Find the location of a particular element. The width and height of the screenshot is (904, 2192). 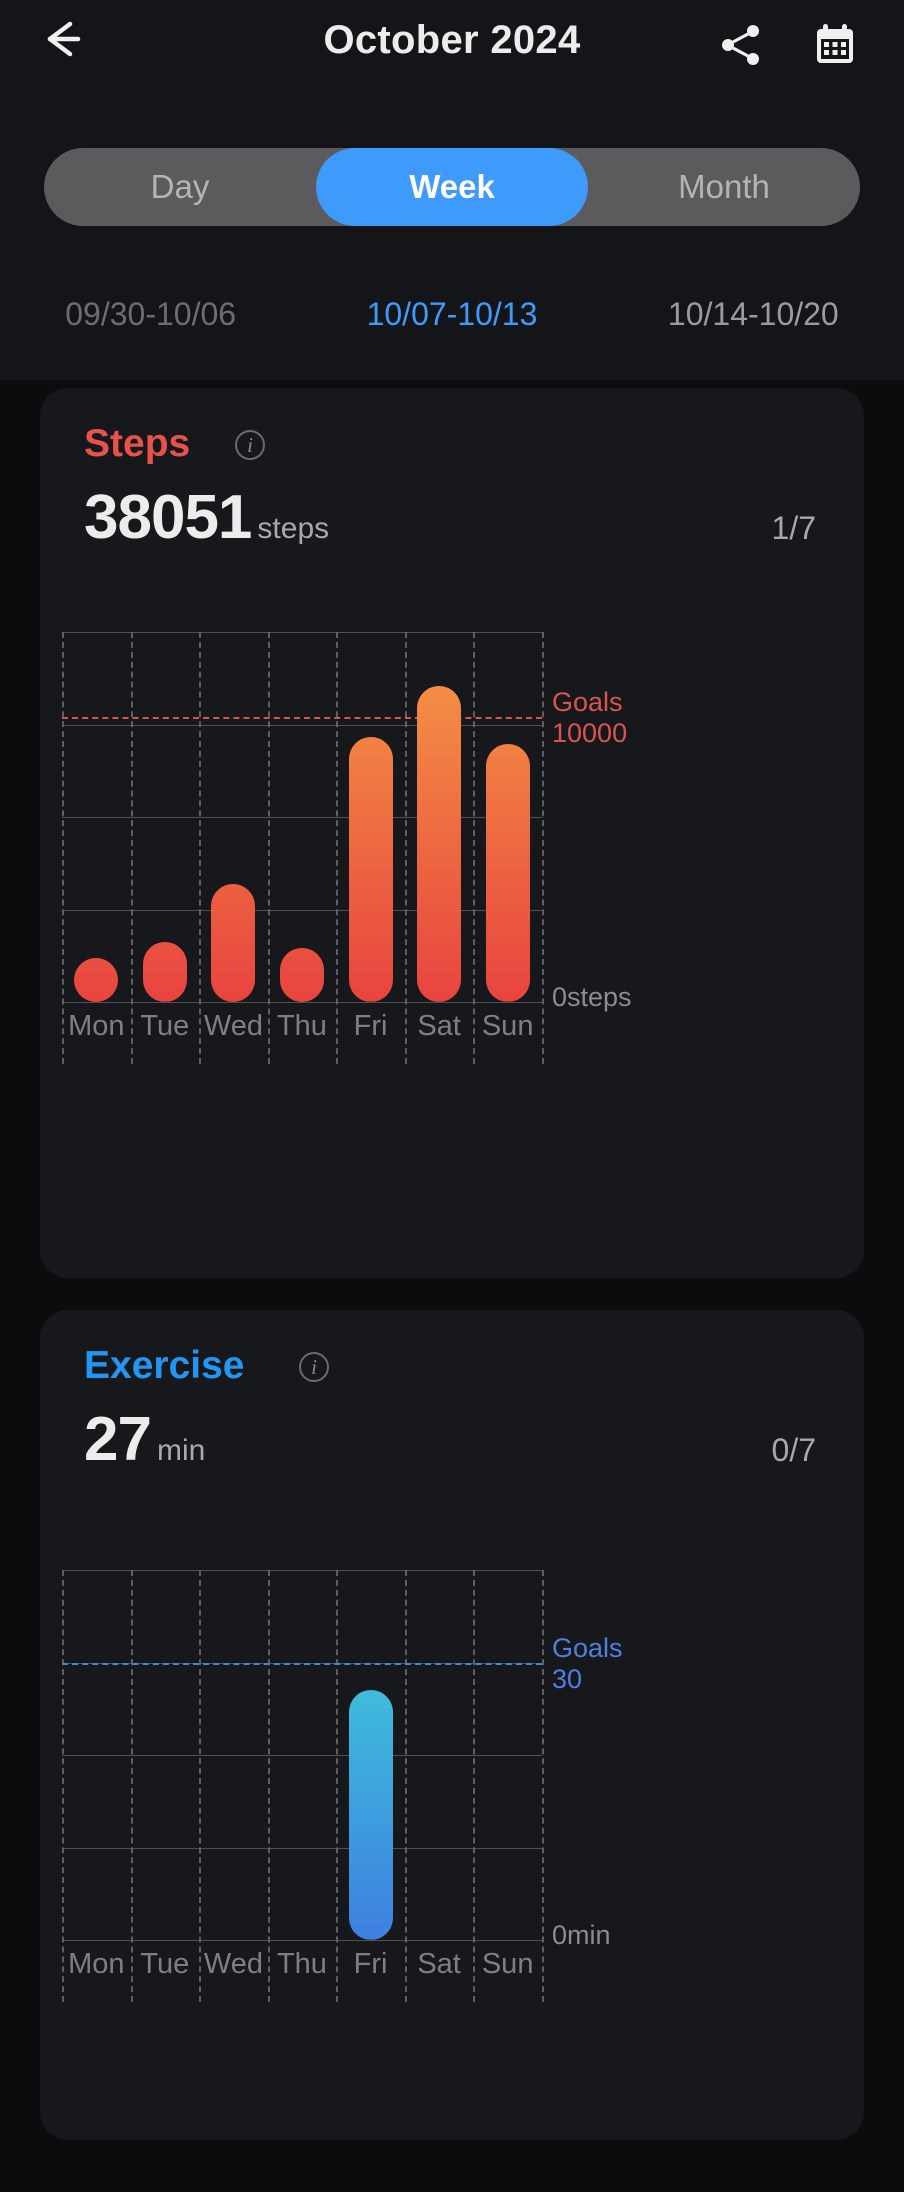

calendar-icon is located at coordinates (835, 43).